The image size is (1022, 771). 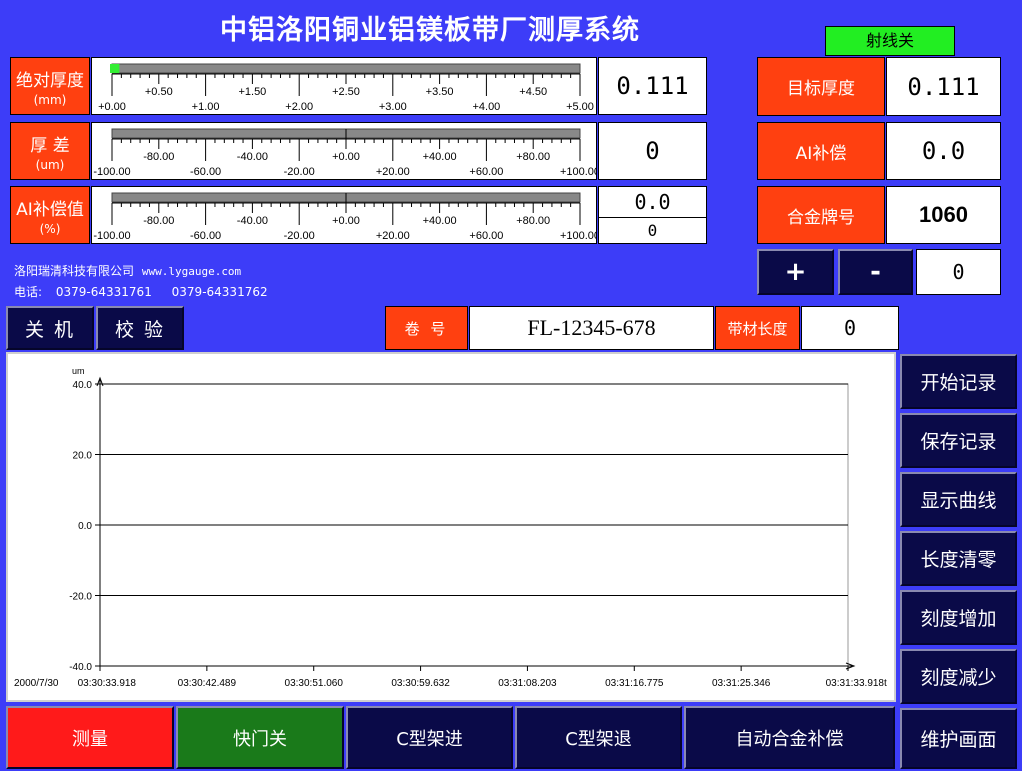 I want to click on gauge-tick-label: +1.00, so click(x=206, y=107).